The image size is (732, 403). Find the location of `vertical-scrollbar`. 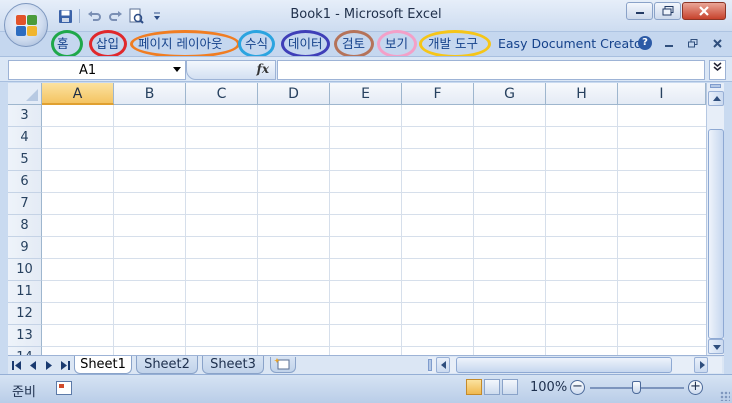

vertical-scrollbar is located at coordinates (715, 219).